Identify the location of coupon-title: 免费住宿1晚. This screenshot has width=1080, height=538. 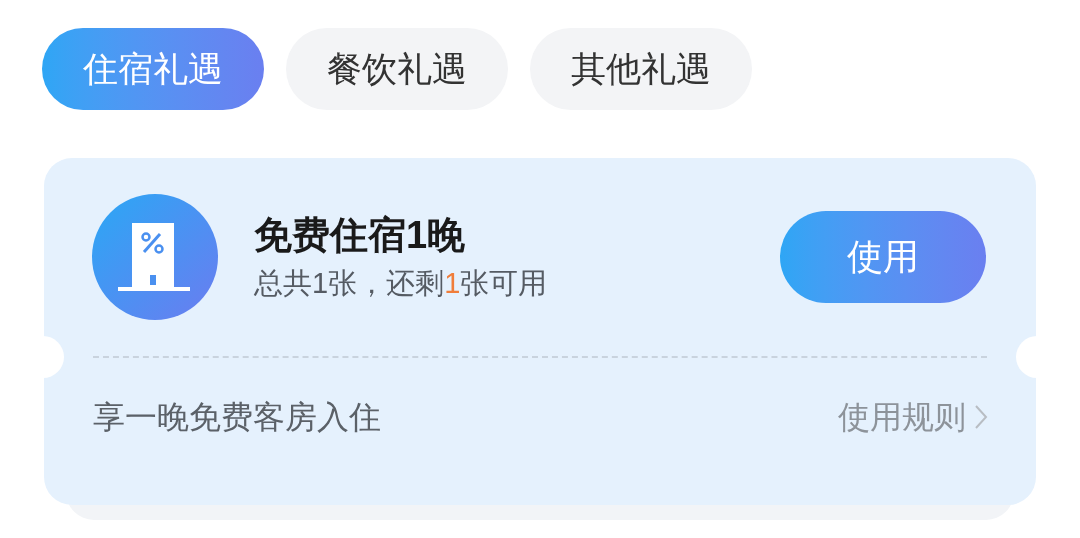
(360, 235).